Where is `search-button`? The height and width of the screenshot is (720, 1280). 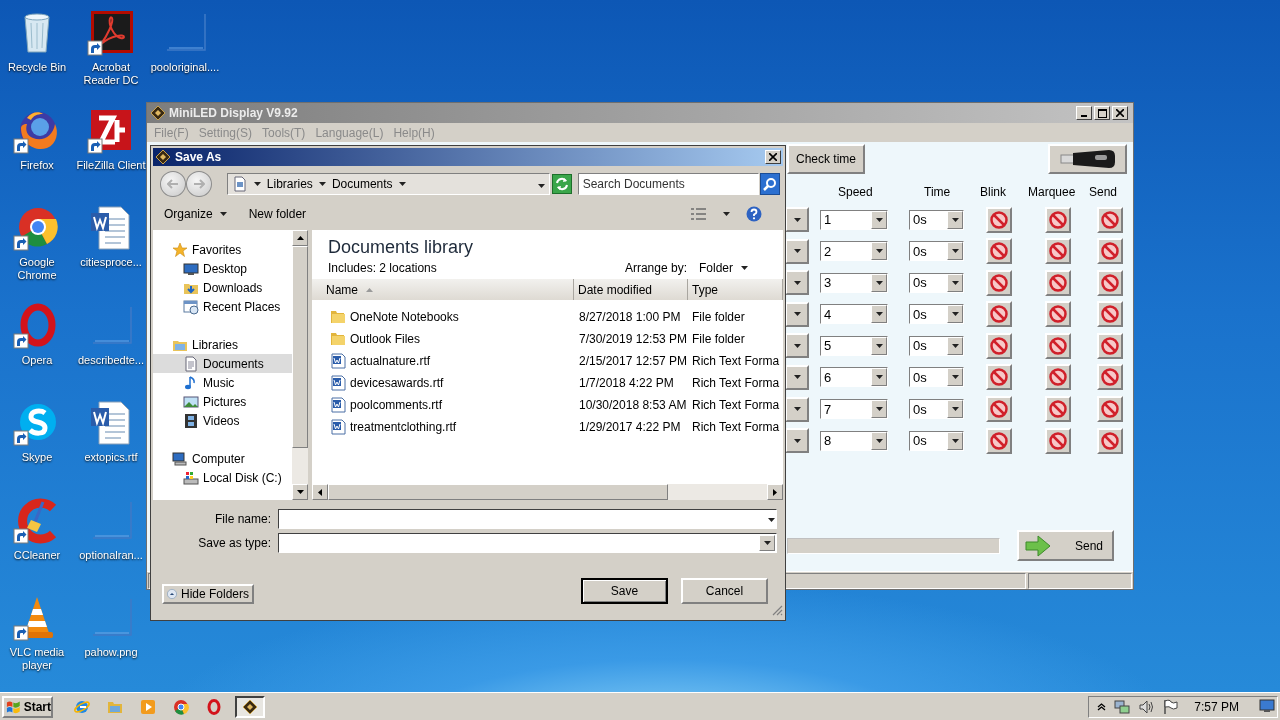 search-button is located at coordinates (770, 184).